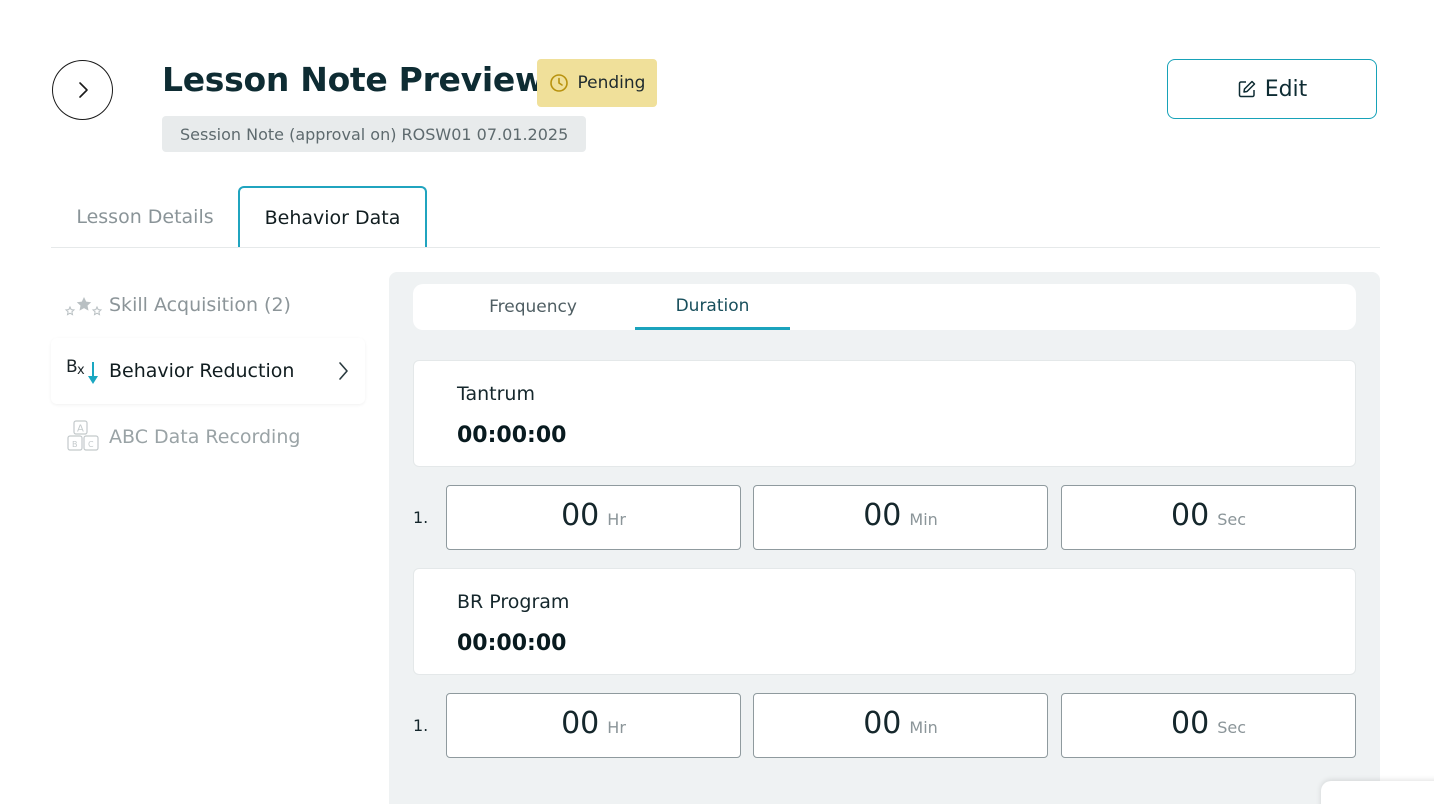 This screenshot has height=804, width=1434. I want to click on data-type-tabs: Frequency Duration, so click(884, 307).